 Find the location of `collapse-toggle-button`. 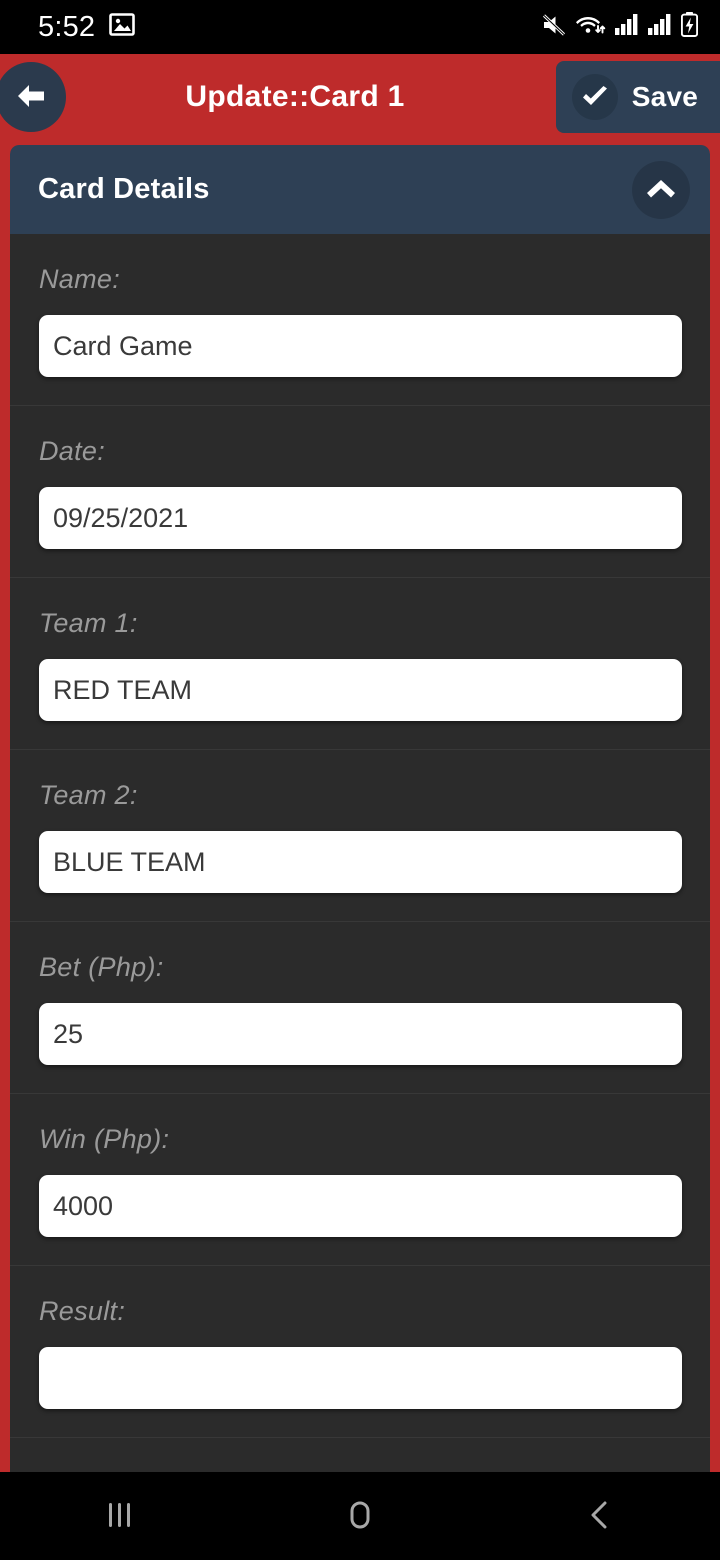

collapse-toggle-button is located at coordinates (661, 189).